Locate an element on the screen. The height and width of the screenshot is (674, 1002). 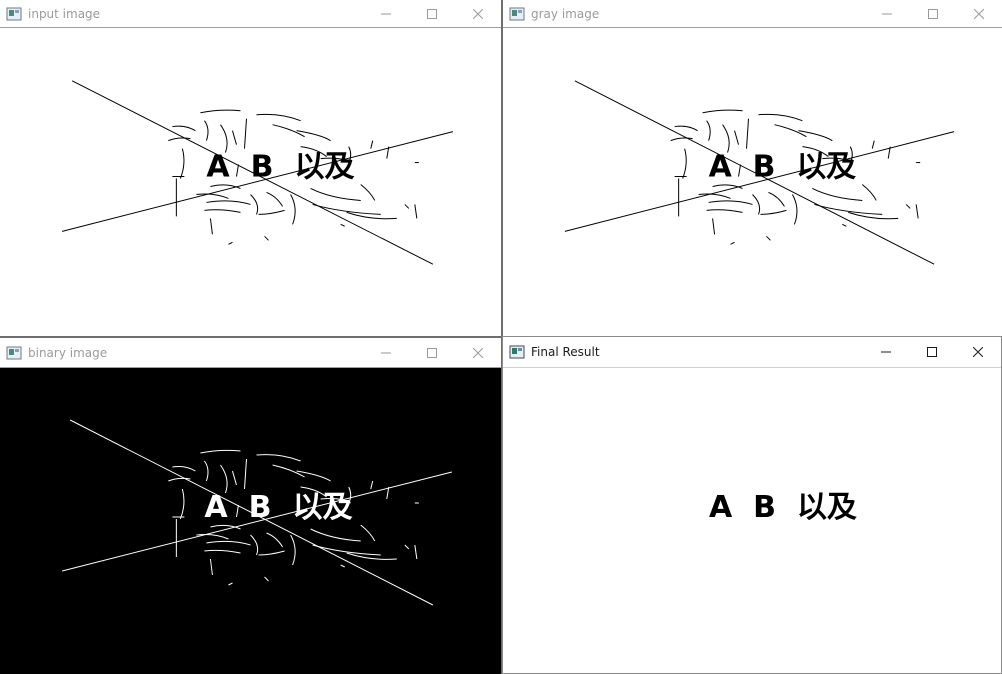
window-title: Final Result is located at coordinates (565, 352).